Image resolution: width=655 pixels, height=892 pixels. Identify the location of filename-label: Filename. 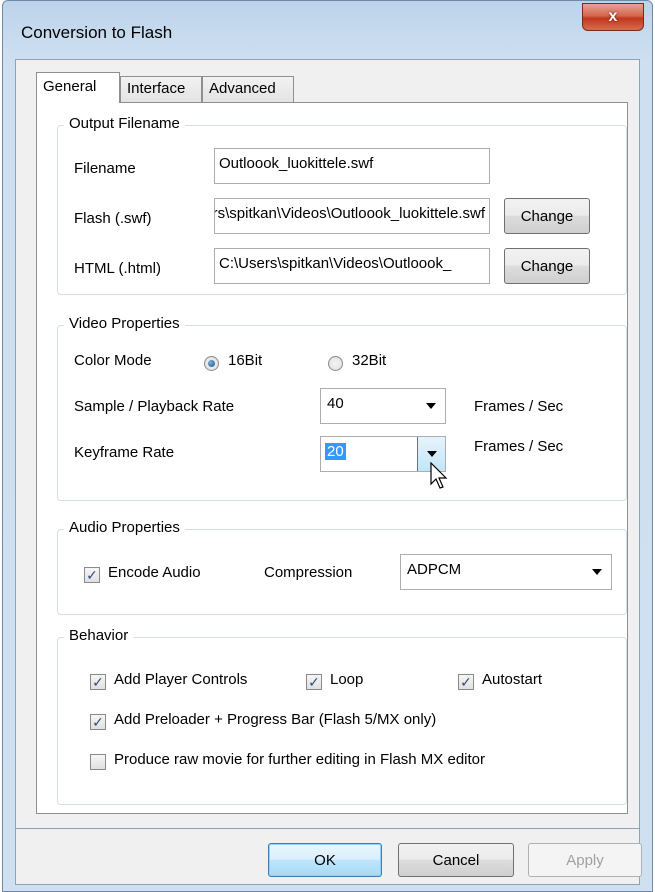
(105, 168).